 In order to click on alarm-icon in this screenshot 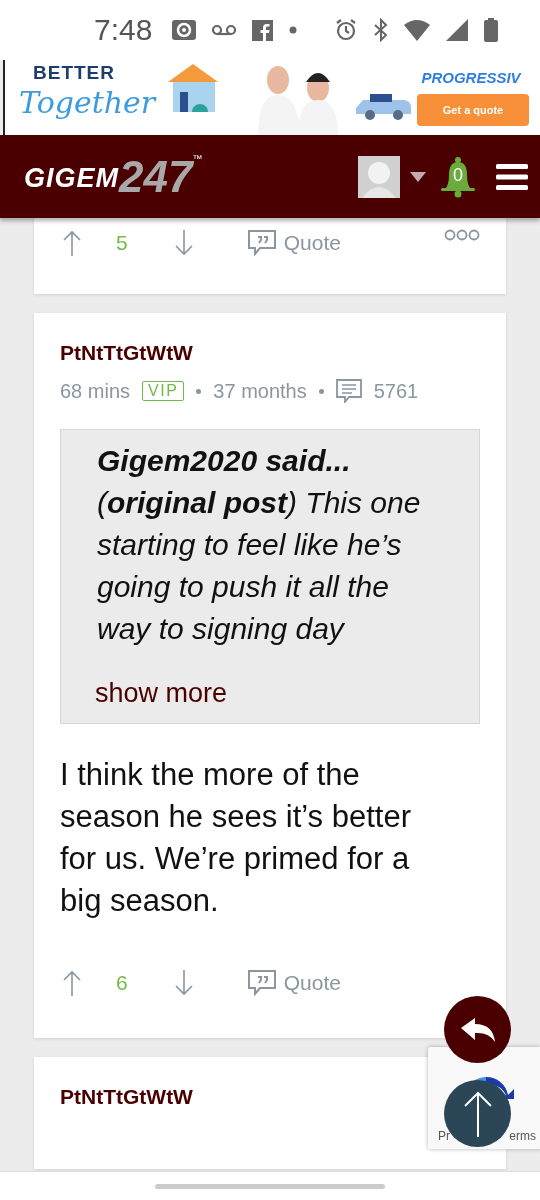, I will do `click(346, 30)`.